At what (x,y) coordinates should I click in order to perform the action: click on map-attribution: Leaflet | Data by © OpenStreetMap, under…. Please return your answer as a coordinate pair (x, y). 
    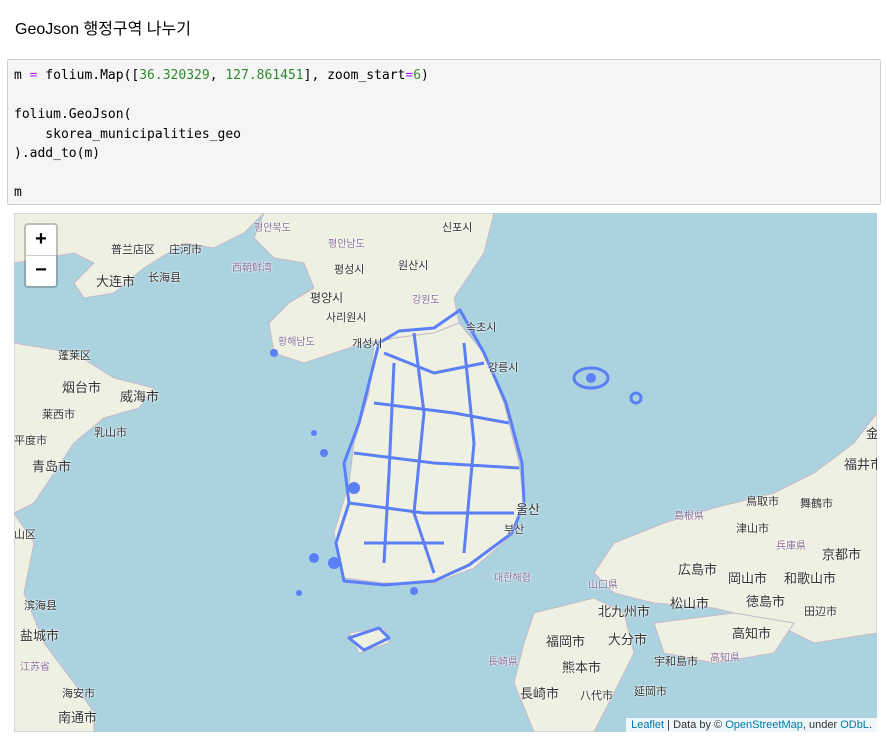
    Looking at the image, I should click on (751, 725).